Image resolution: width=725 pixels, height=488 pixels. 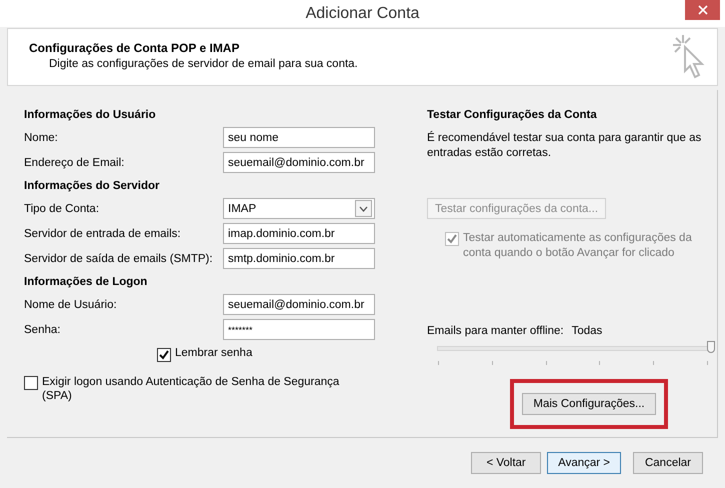 I want to click on header-subtitle: Digite as configurações de servidor de email para sua conta., so click(x=203, y=64).